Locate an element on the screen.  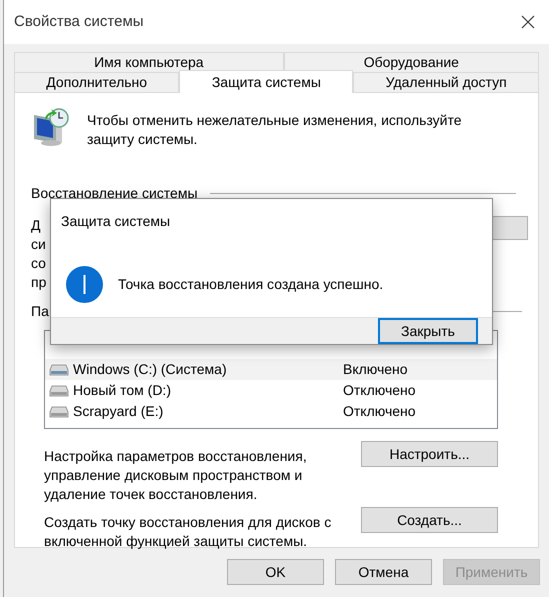
computer-restore-icon is located at coordinates (51, 127).